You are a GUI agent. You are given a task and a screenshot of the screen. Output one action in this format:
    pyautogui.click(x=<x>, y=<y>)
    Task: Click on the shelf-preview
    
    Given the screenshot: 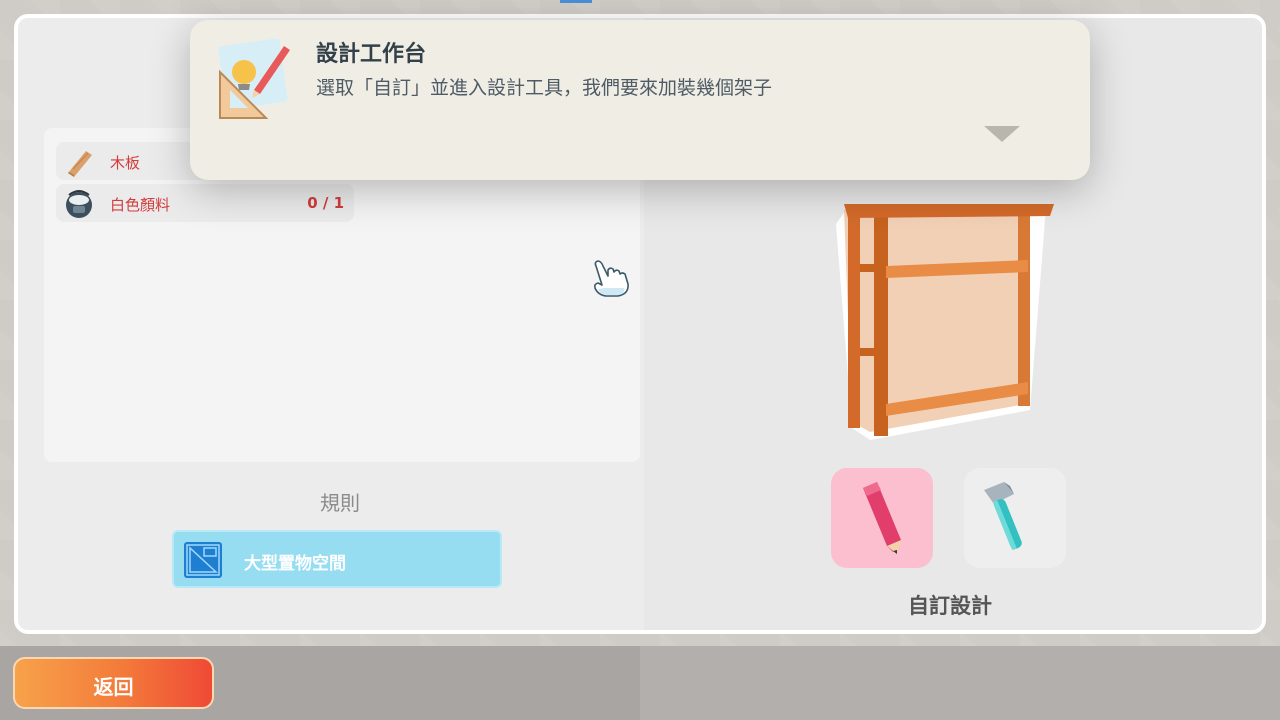 What is the action you would take?
    pyautogui.click(x=945, y=322)
    